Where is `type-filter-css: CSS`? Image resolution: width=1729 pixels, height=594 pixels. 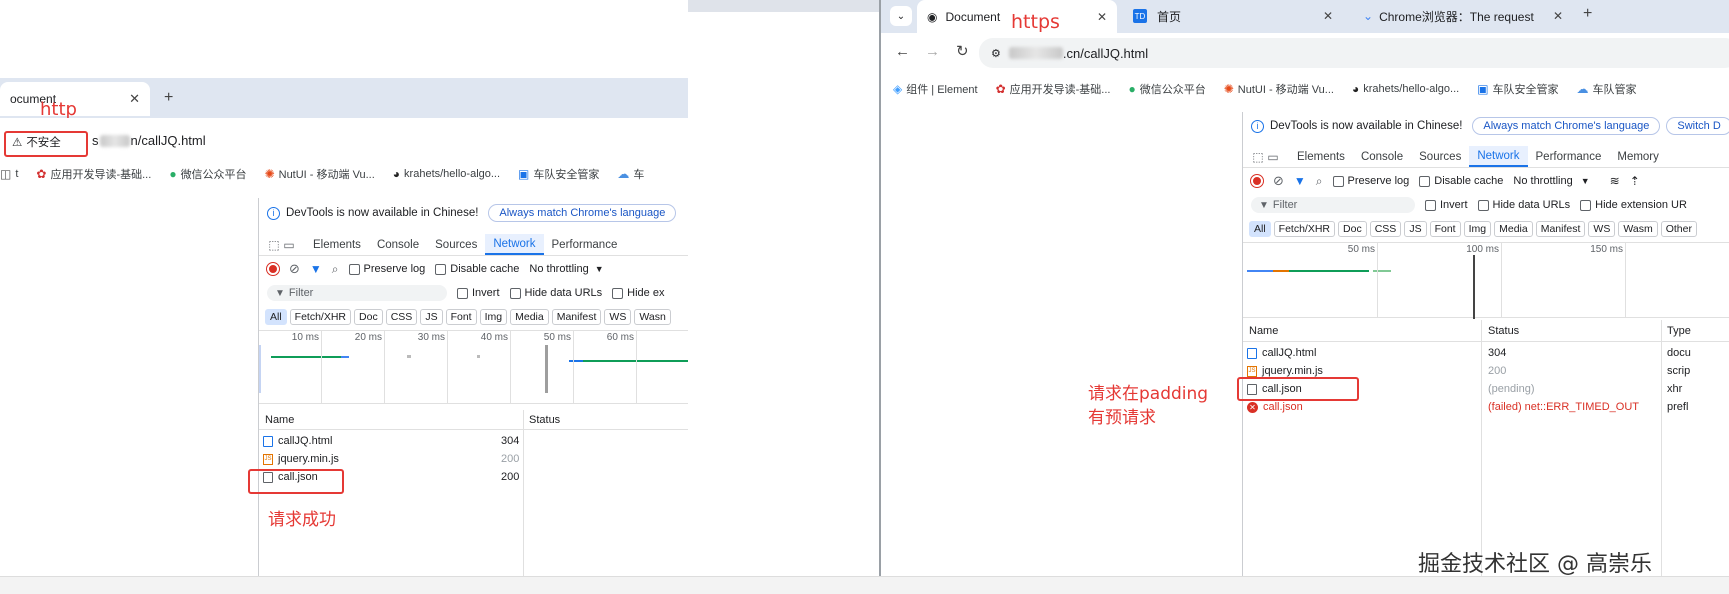 type-filter-css: CSS is located at coordinates (1385, 229).